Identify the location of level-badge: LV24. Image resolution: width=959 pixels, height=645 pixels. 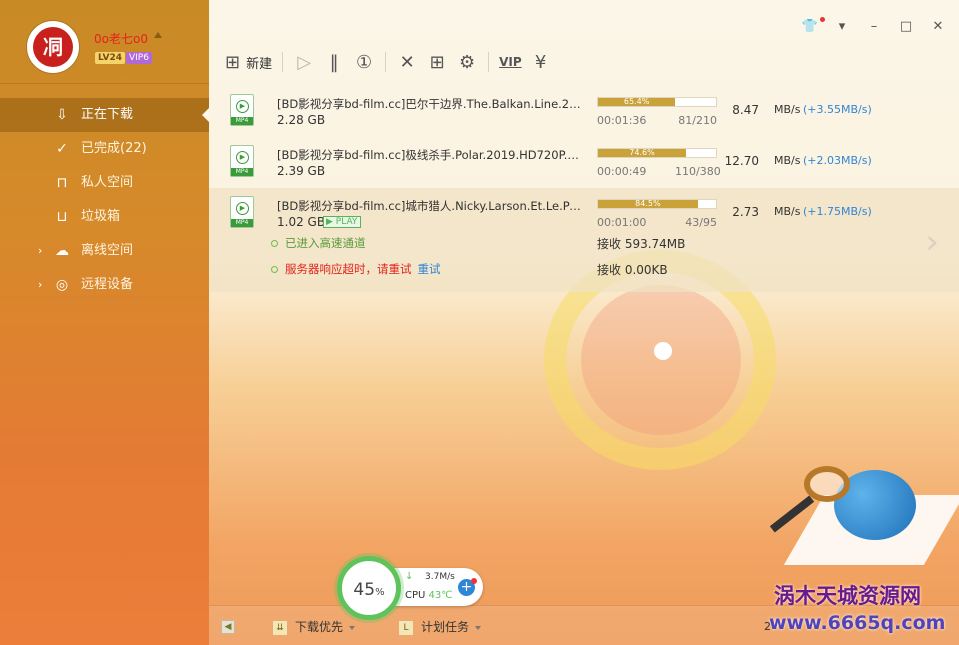
(110, 58).